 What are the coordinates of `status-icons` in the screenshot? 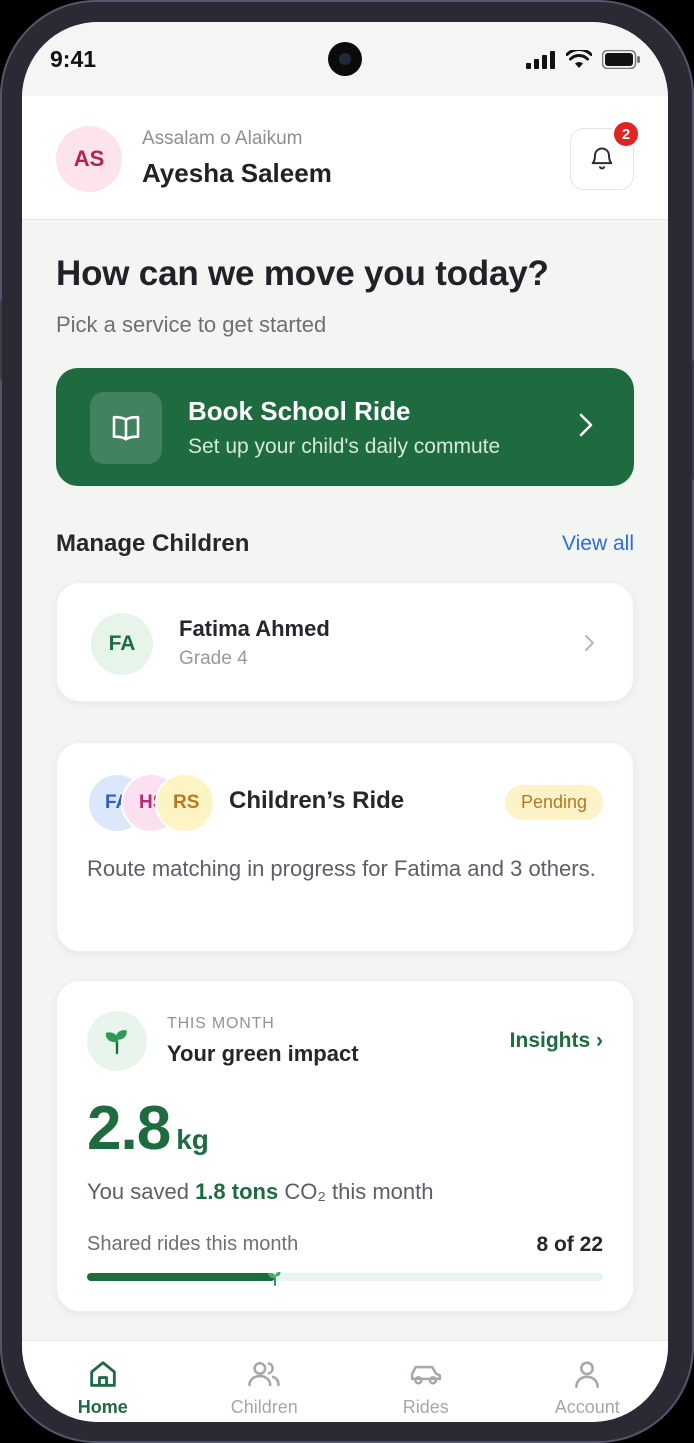 It's located at (583, 59).